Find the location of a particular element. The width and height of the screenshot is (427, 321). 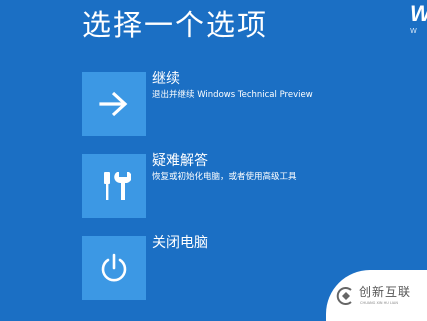

troubleshoot-tile is located at coordinates (114, 186).